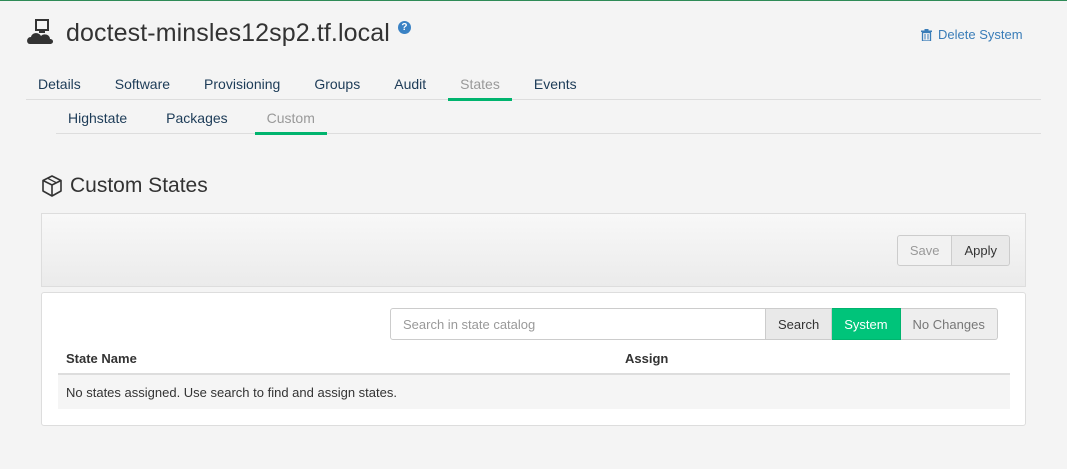  What do you see at coordinates (410, 85) in the screenshot?
I see `tab-audit: Audit` at bounding box center [410, 85].